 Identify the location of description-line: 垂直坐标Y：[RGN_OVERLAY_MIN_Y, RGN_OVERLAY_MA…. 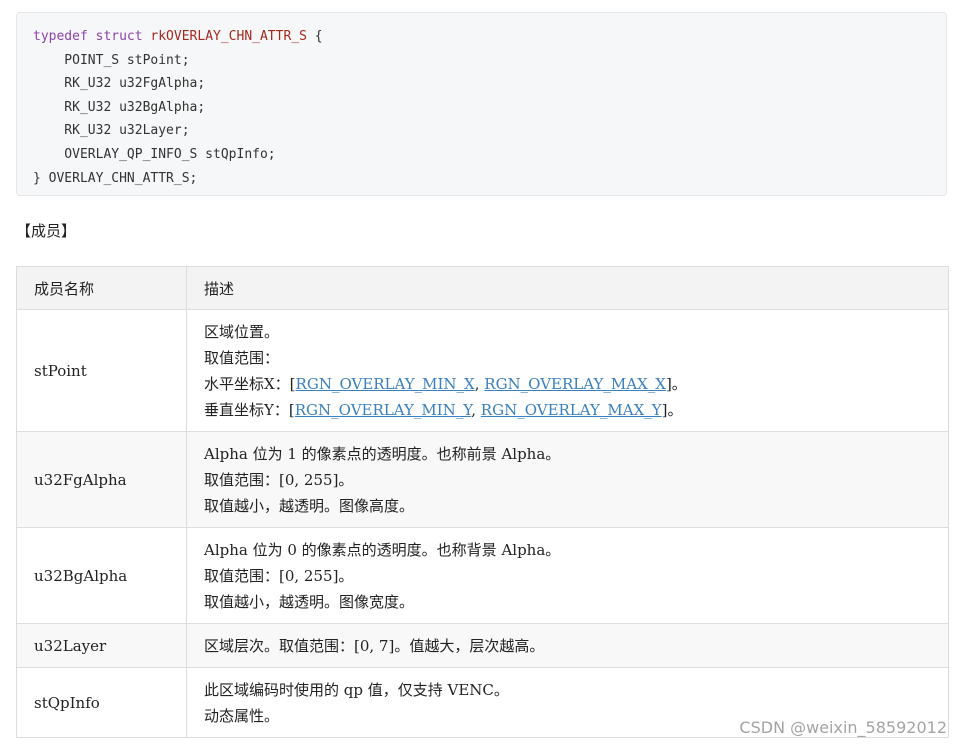
(567, 410).